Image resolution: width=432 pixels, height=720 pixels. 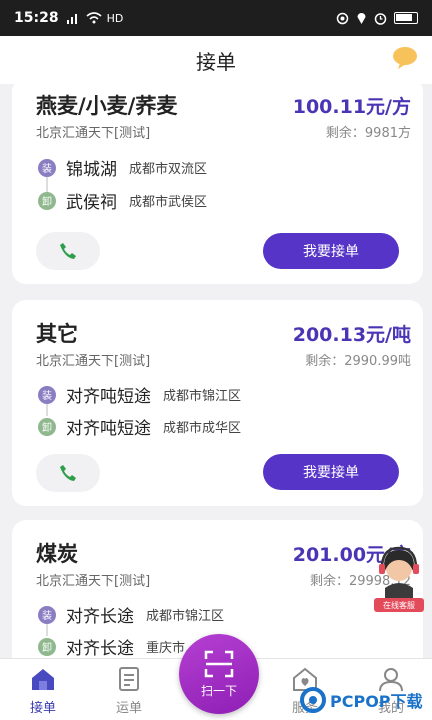 What do you see at coordinates (399, 605) in the screenshot?
I see `customer-service-label: 在线客服` at bounding box center [399, 605].